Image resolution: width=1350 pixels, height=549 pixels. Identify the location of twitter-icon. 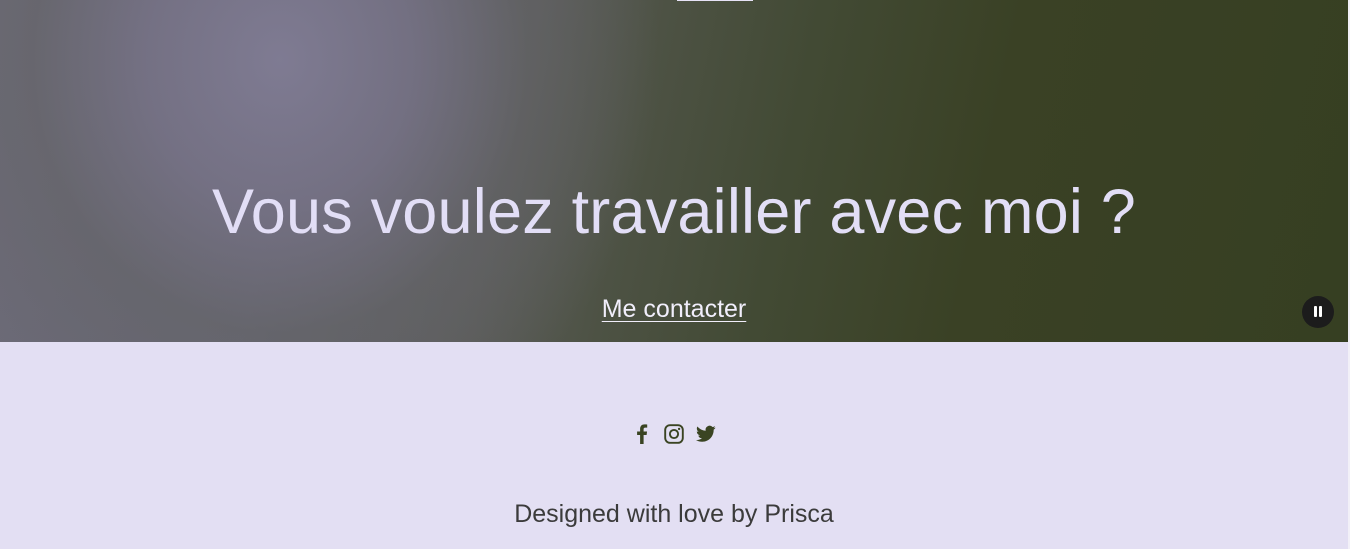
(706, 434).